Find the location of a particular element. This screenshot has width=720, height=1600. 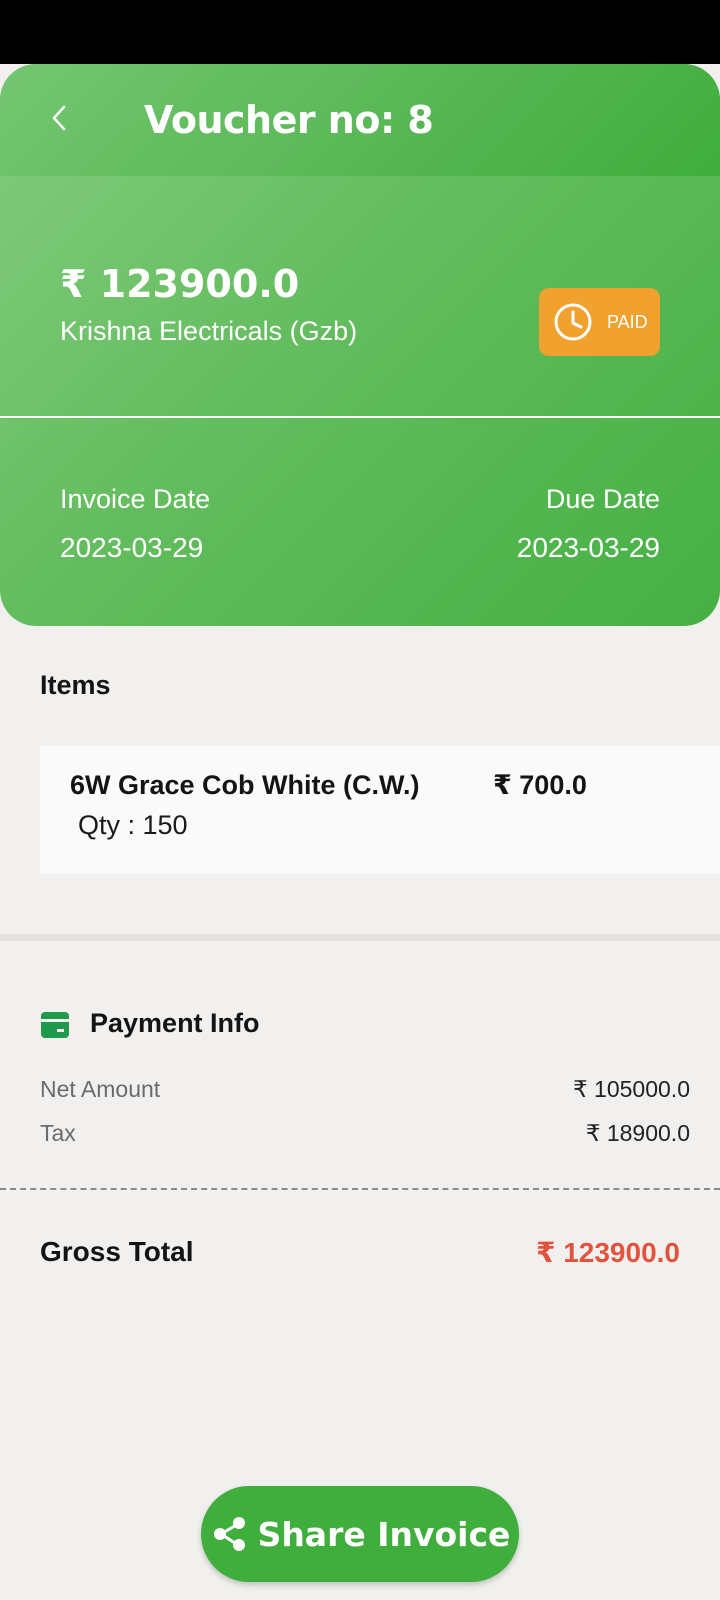

invoice-date-label: Invoice Date is located at coordinates (135, 499).